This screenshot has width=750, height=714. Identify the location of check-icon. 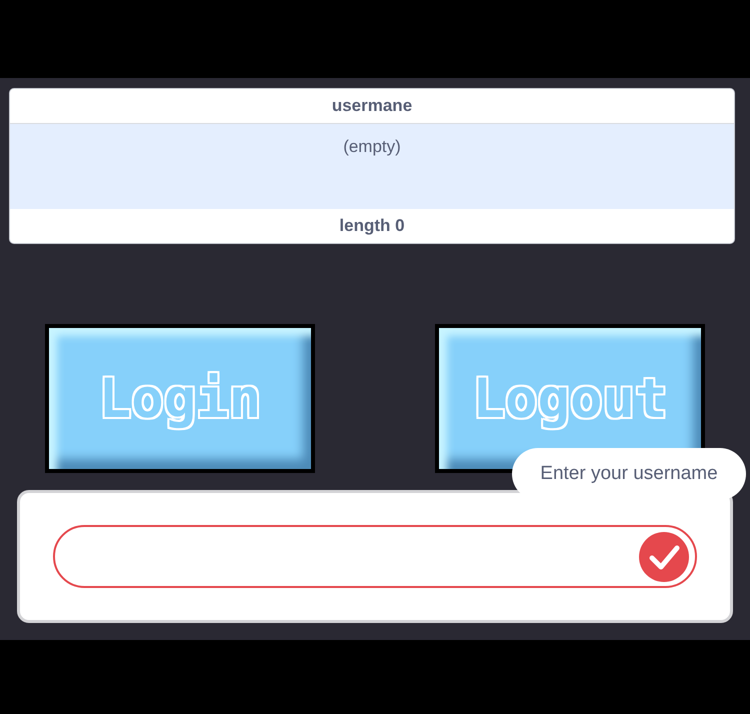
(664, 557).